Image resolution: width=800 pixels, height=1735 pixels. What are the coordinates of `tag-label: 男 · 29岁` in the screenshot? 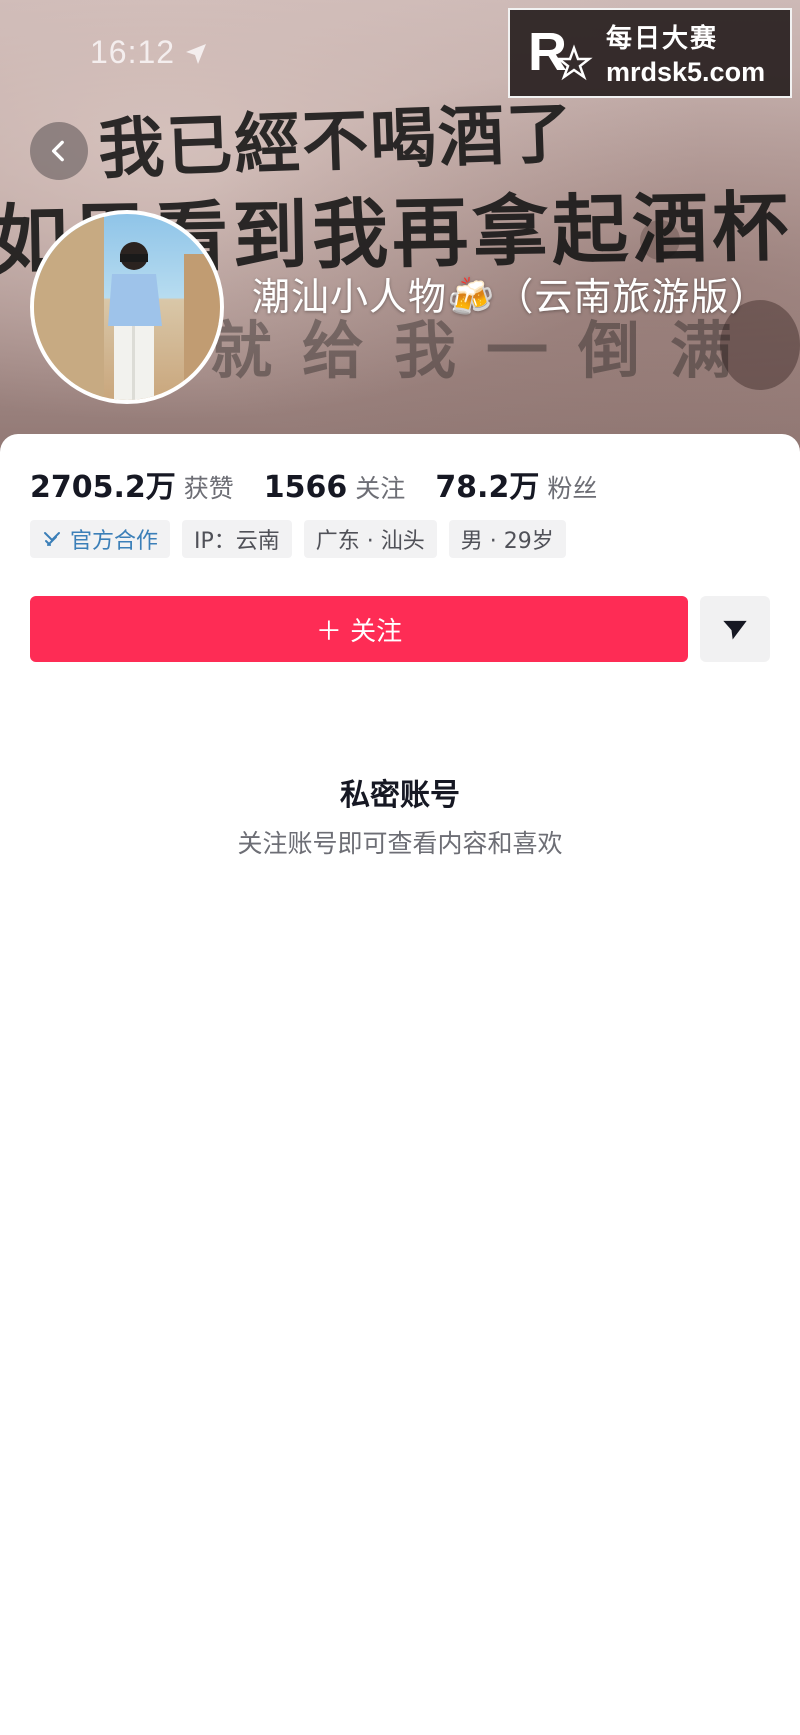 It's located at (507, 541).